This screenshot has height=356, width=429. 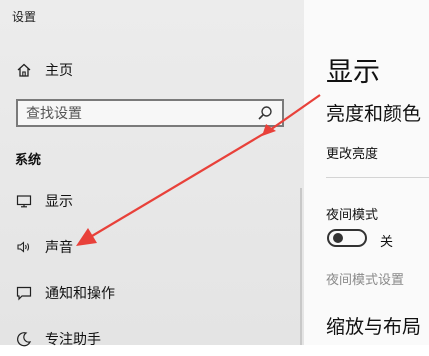 What do you see at coordinates (387, 242) in the screenshot?
I see `night-mode-state: 关` at bounding box center [387, 242].